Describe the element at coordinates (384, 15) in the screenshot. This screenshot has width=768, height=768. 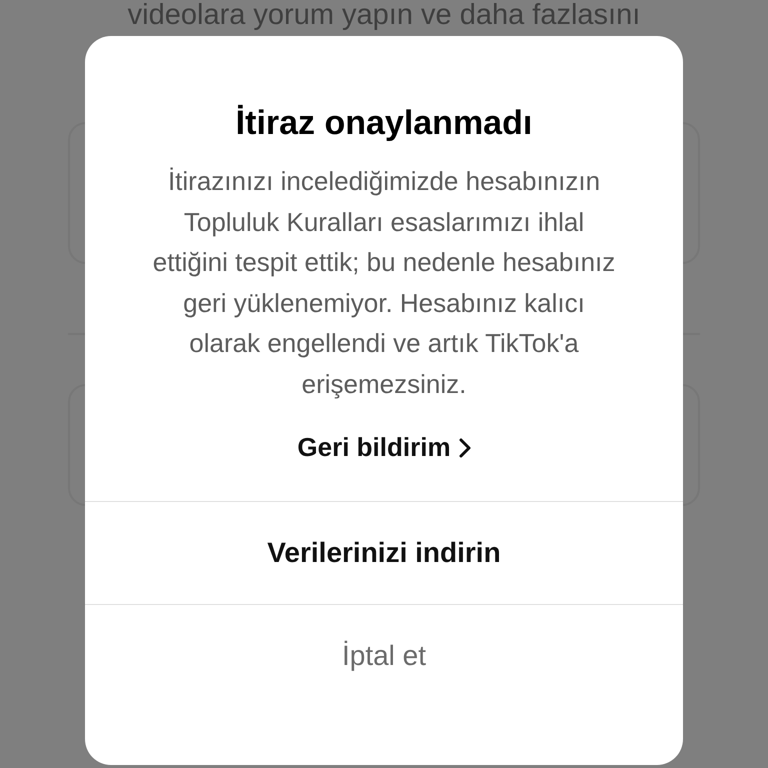
I see `background-text: videolara yorum yapın ve daha fazlasını` at that location.